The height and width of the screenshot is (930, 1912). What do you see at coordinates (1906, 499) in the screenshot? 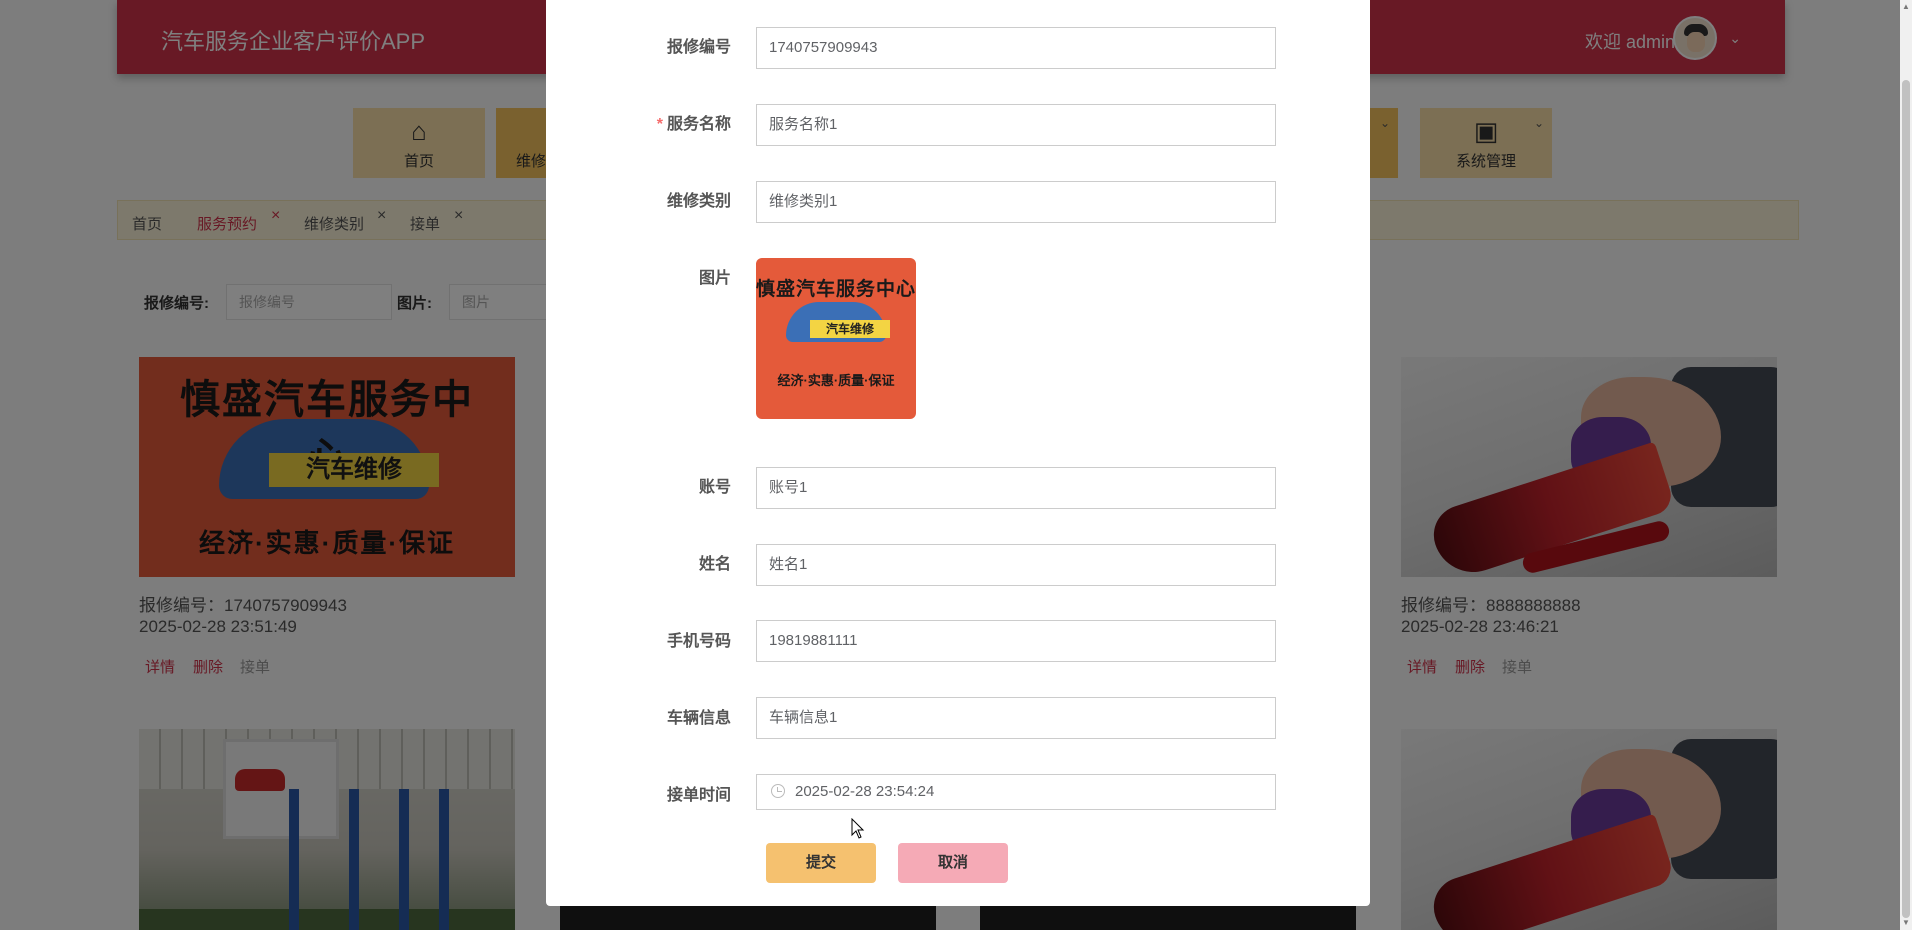
I see `scroll-thumb` at bounding box center [1906, 499].